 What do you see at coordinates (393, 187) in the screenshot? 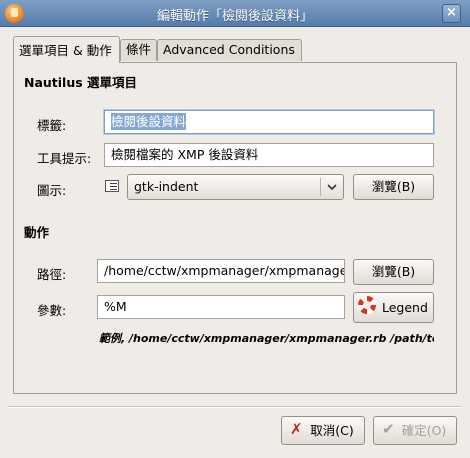
I see `icon-browse-button: 瀏覽(B)` at bounding box center [393, 187].